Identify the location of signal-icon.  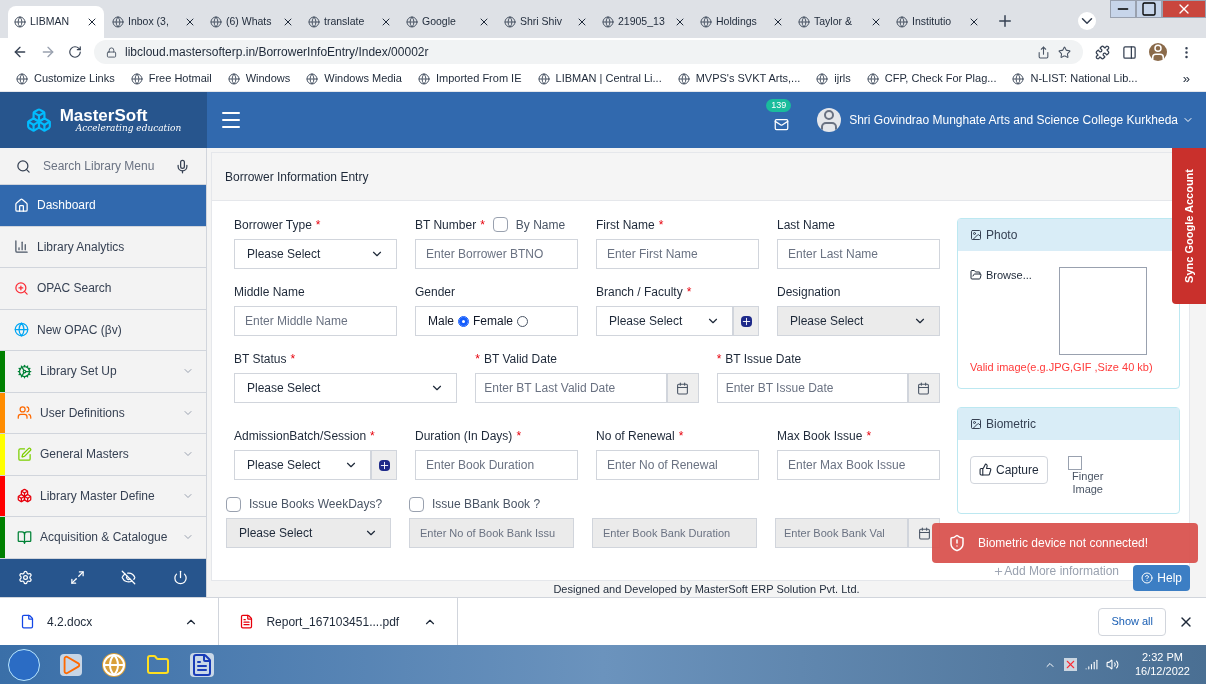
(1091, 664).